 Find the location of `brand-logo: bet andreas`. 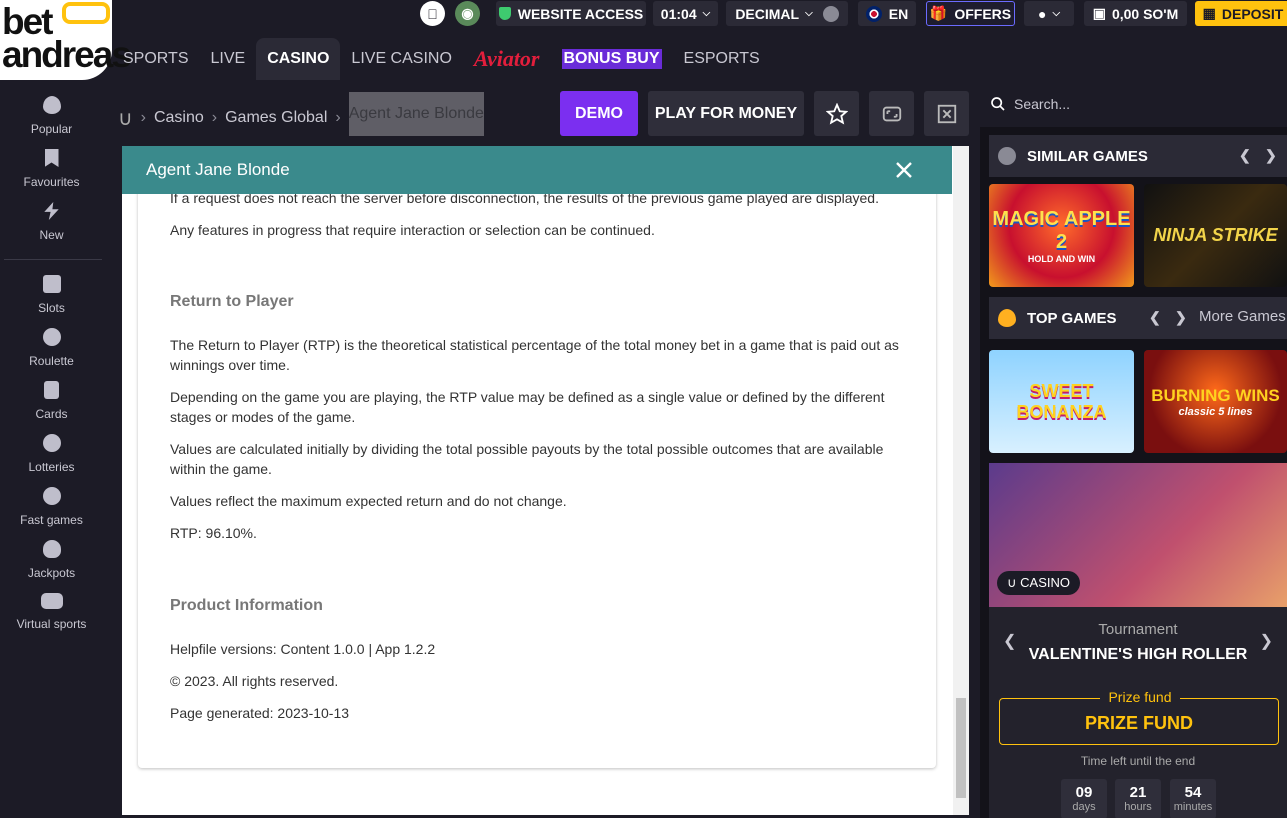

brand-logo: bet andreas is located at coordinates (66, 40).